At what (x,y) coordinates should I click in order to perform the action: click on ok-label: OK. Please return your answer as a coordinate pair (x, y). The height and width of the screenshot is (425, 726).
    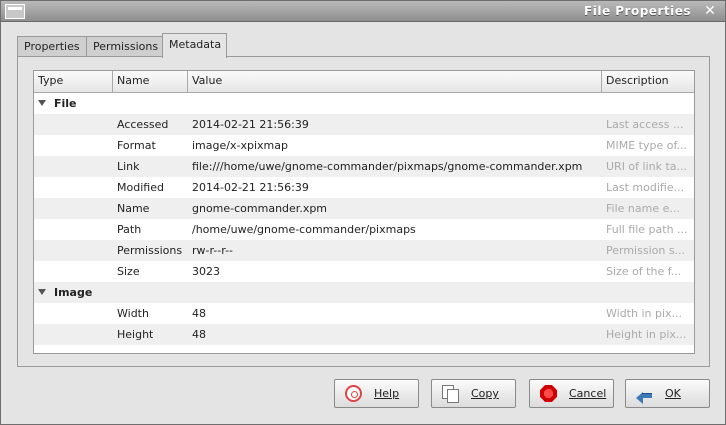
    Looking at the image, I should click on (673, 393).